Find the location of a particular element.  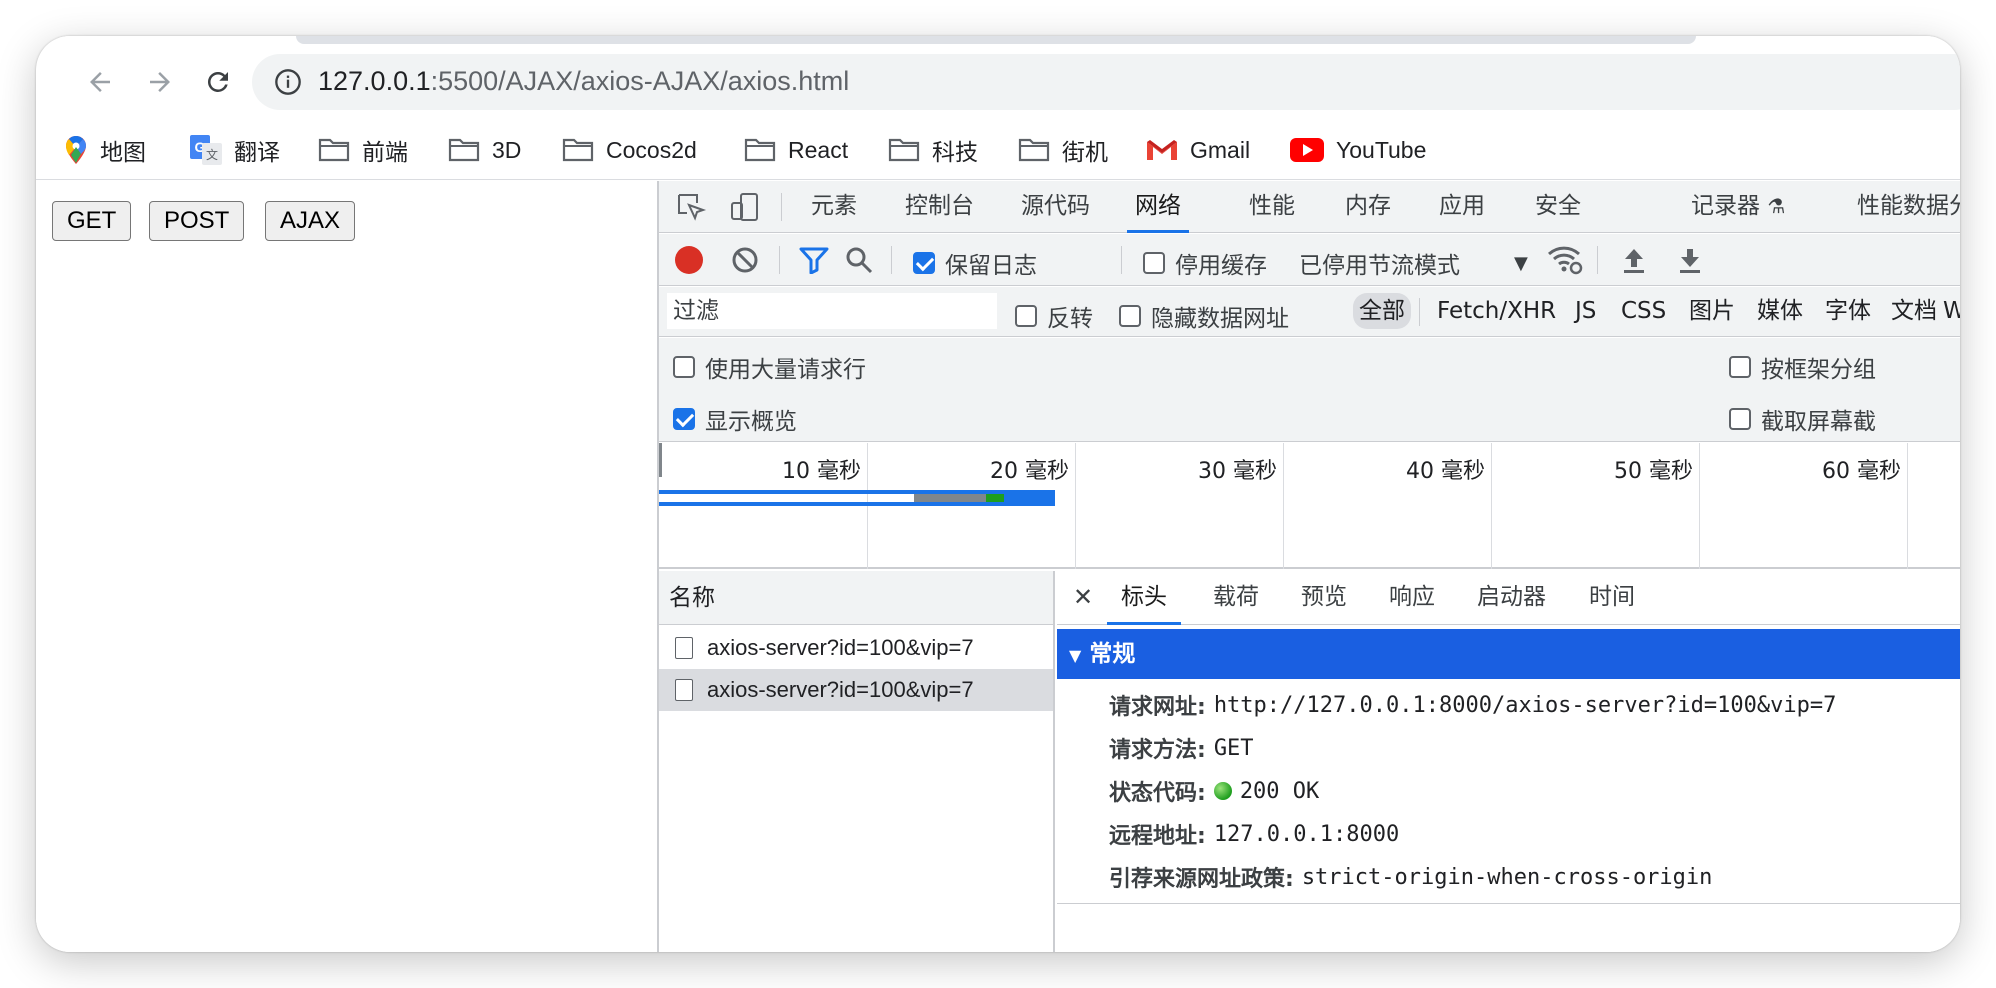

type-ws: WS is located at coordinates (1948, 311).